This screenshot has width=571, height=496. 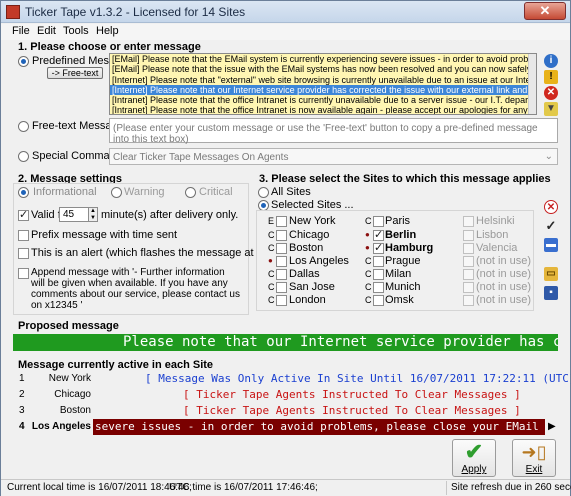 I want to click on exit-button: ➜▯ Exit, so click(x=534, y=458).